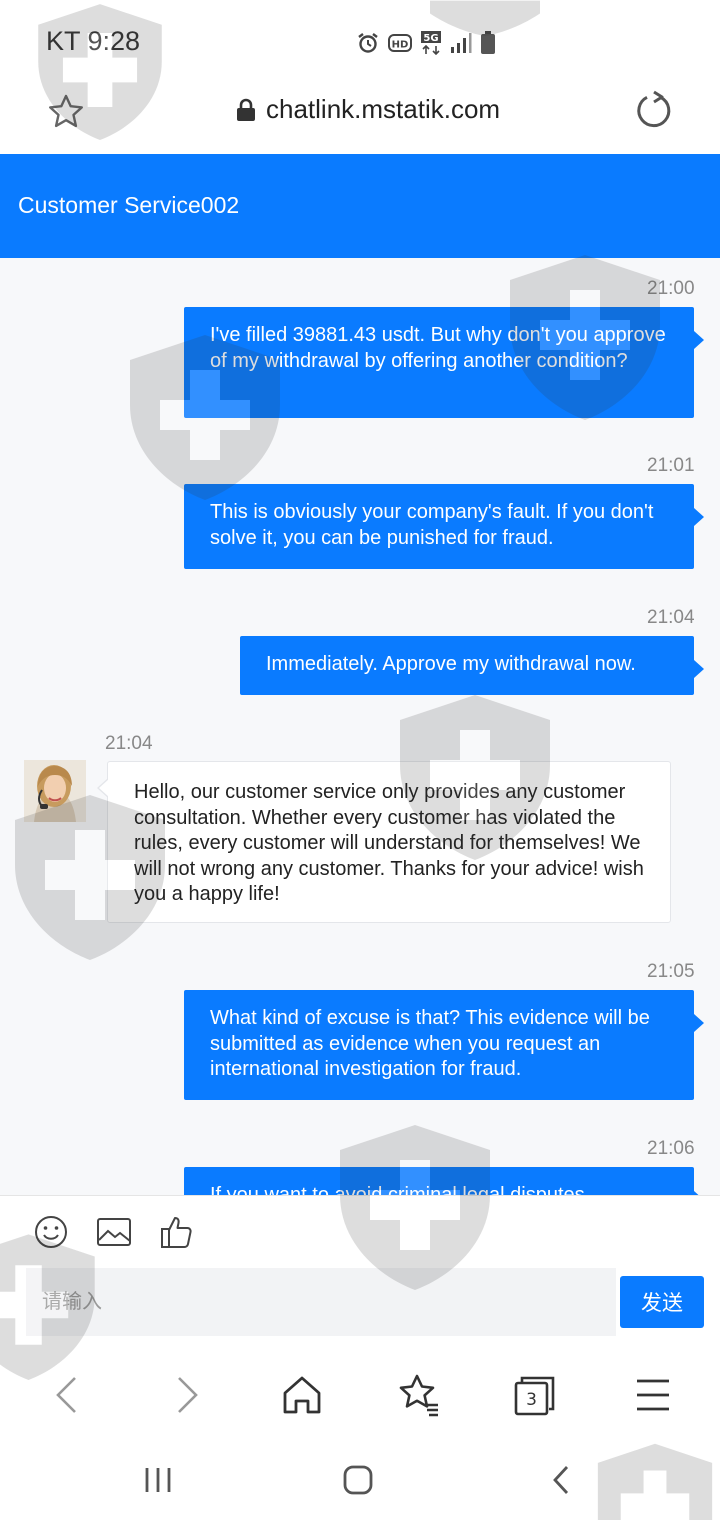 This screenshot has width=720, height=1520. What do you see at coordinates (129, 205) in the screenshot?
I see `chat-title: Customer Service002` at bounding box center [129, 205].